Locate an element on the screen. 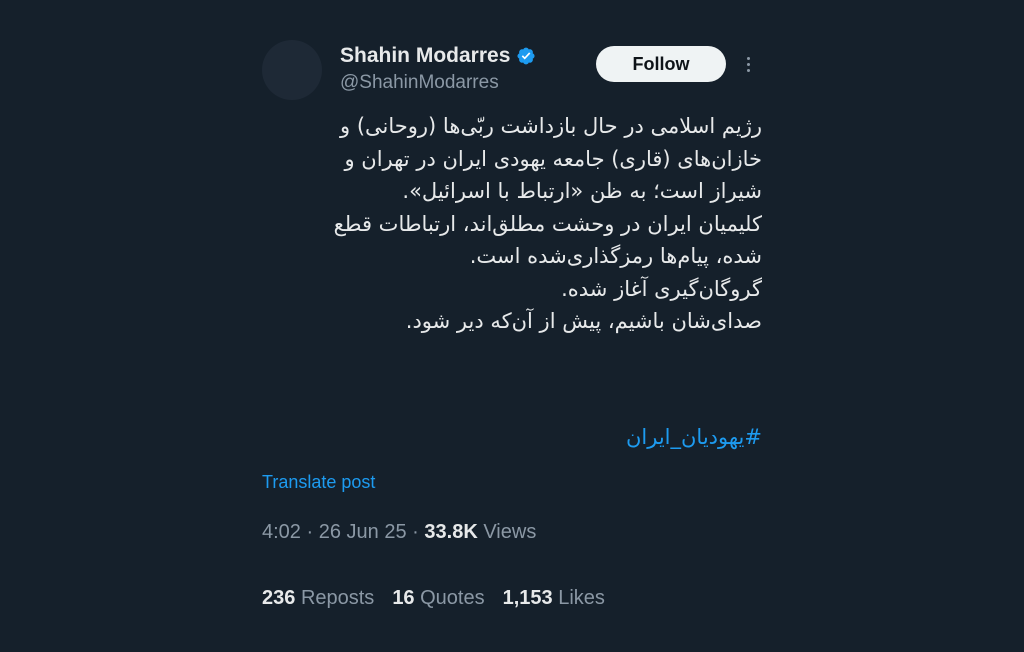 The height and width of the screenshot is (652, 1024). likes-stat: 1,153 Likes is located at coordinates (554, 598).